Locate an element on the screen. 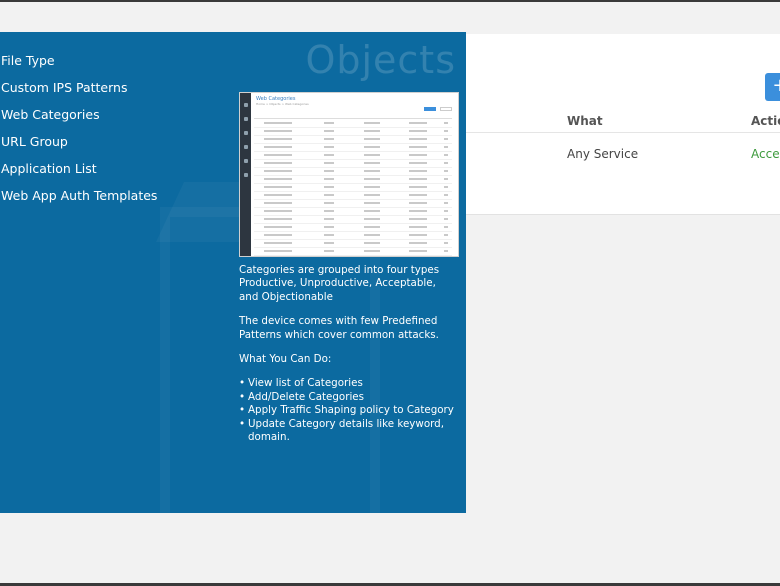 The image size is (780, 586). preview-delete-button is located at coordinates (446, 109).